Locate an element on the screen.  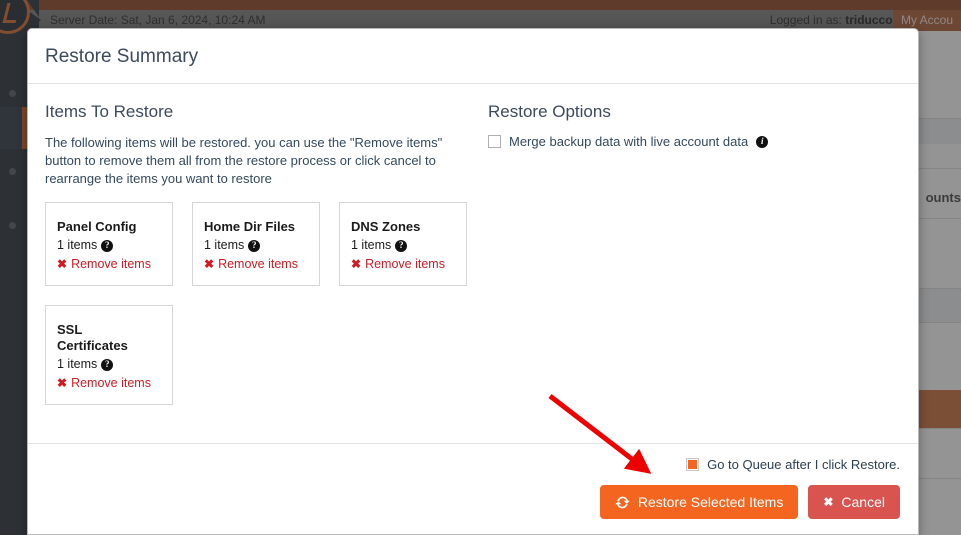
restore-item-card: Panel Config 1 items ? ✖ Remove items is located at coordinates (109, 244).